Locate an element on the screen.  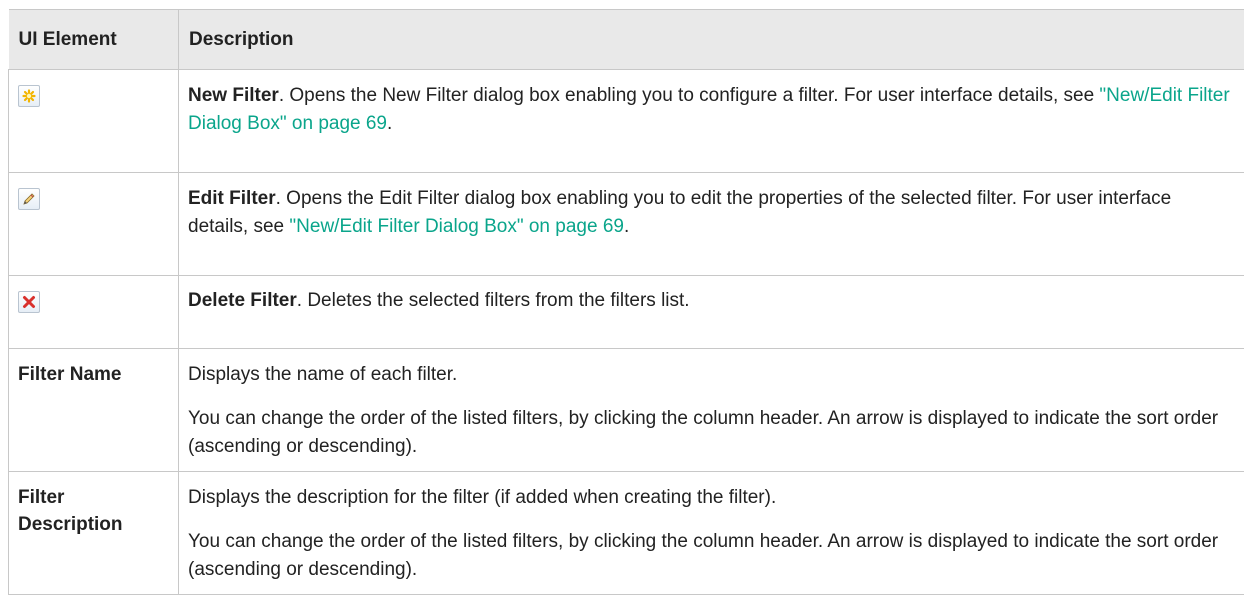
header-ui-element: UI Element is located at coordinates (93, 39).